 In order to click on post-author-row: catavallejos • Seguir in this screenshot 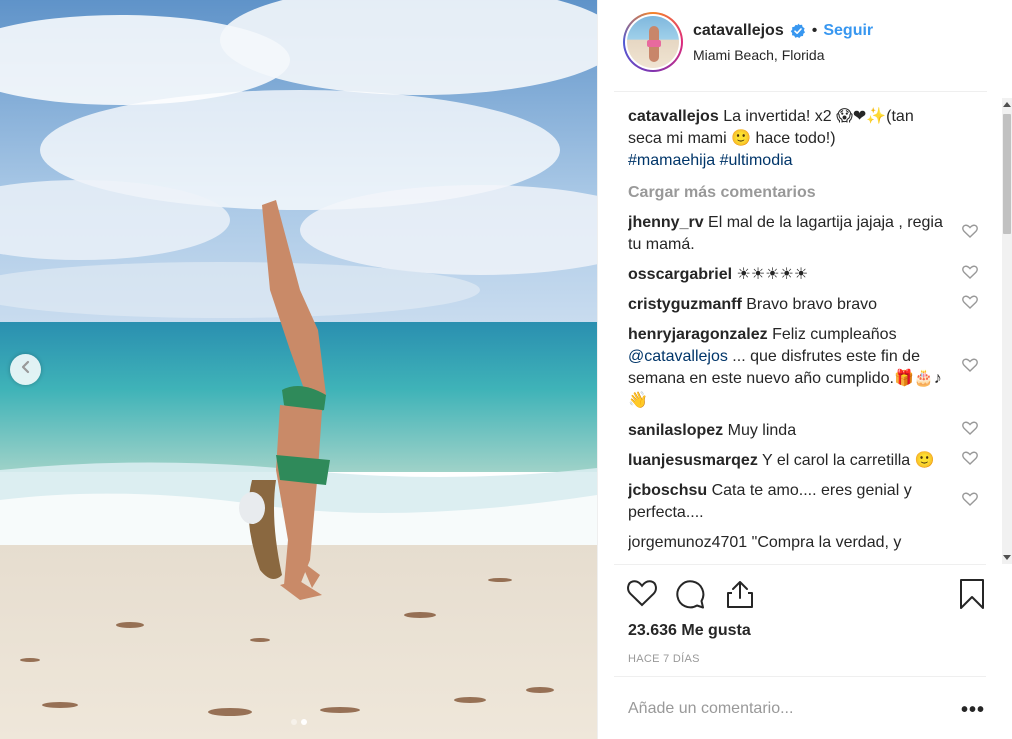, I will do `click(783, 31)`.